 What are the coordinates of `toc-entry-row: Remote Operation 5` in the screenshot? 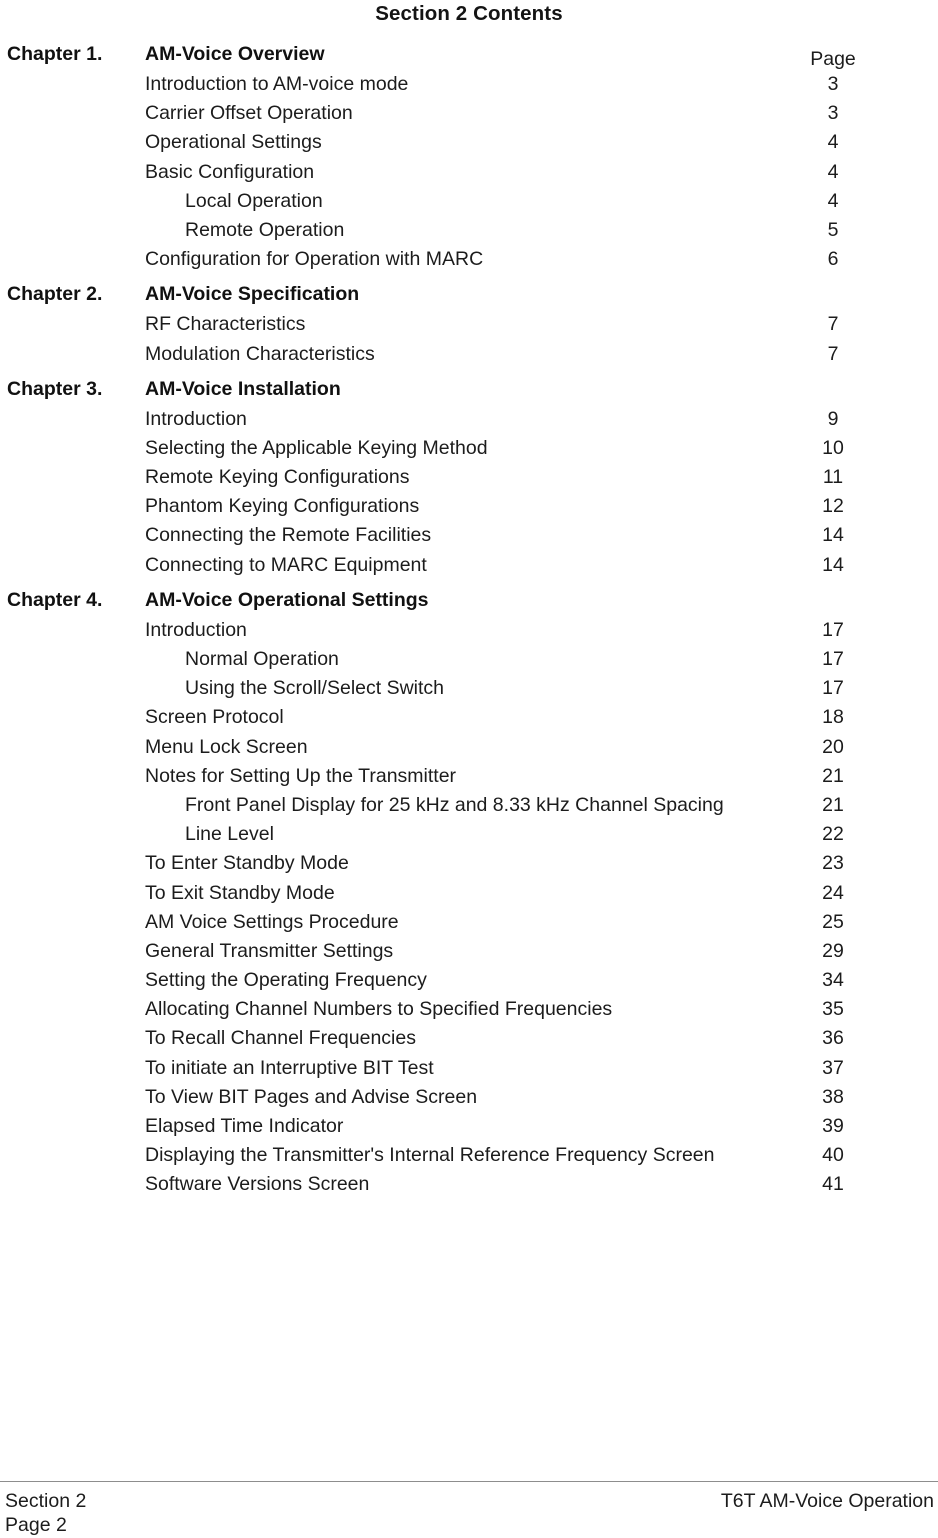 It's located at (469, 230).